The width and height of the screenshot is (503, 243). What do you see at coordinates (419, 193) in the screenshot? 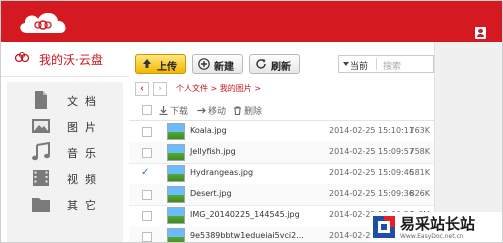
I see `file-size: 826K` at bounding box center [419, 193].